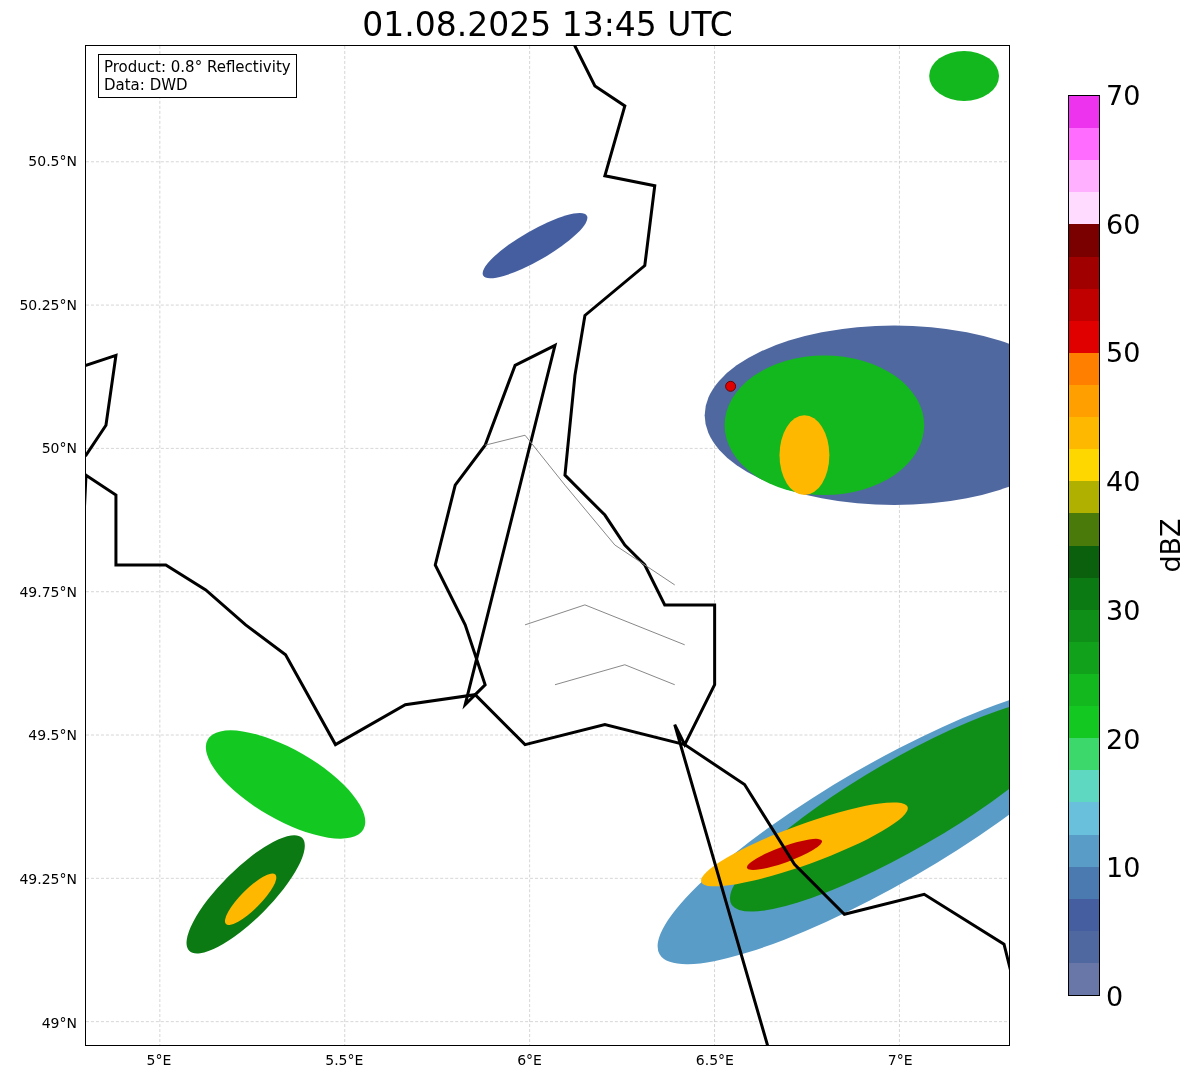 The height and width of the screenshot is (1081, 1202). What do you see at coordinates (1123, 352) in the screenshot?
I see `colorbar-label: 50` at bounding box center [1123, 352].